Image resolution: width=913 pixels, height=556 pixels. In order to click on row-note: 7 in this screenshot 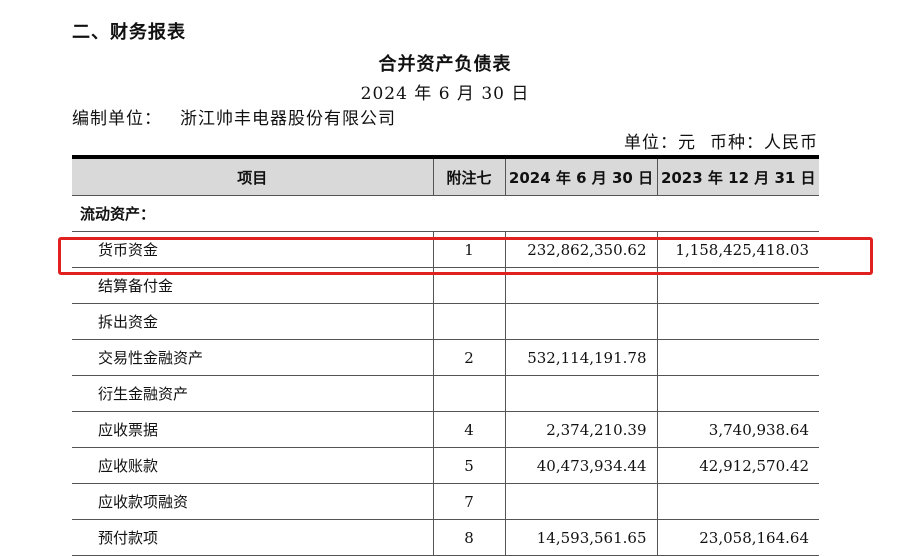, I will do `click(468, 501)`.